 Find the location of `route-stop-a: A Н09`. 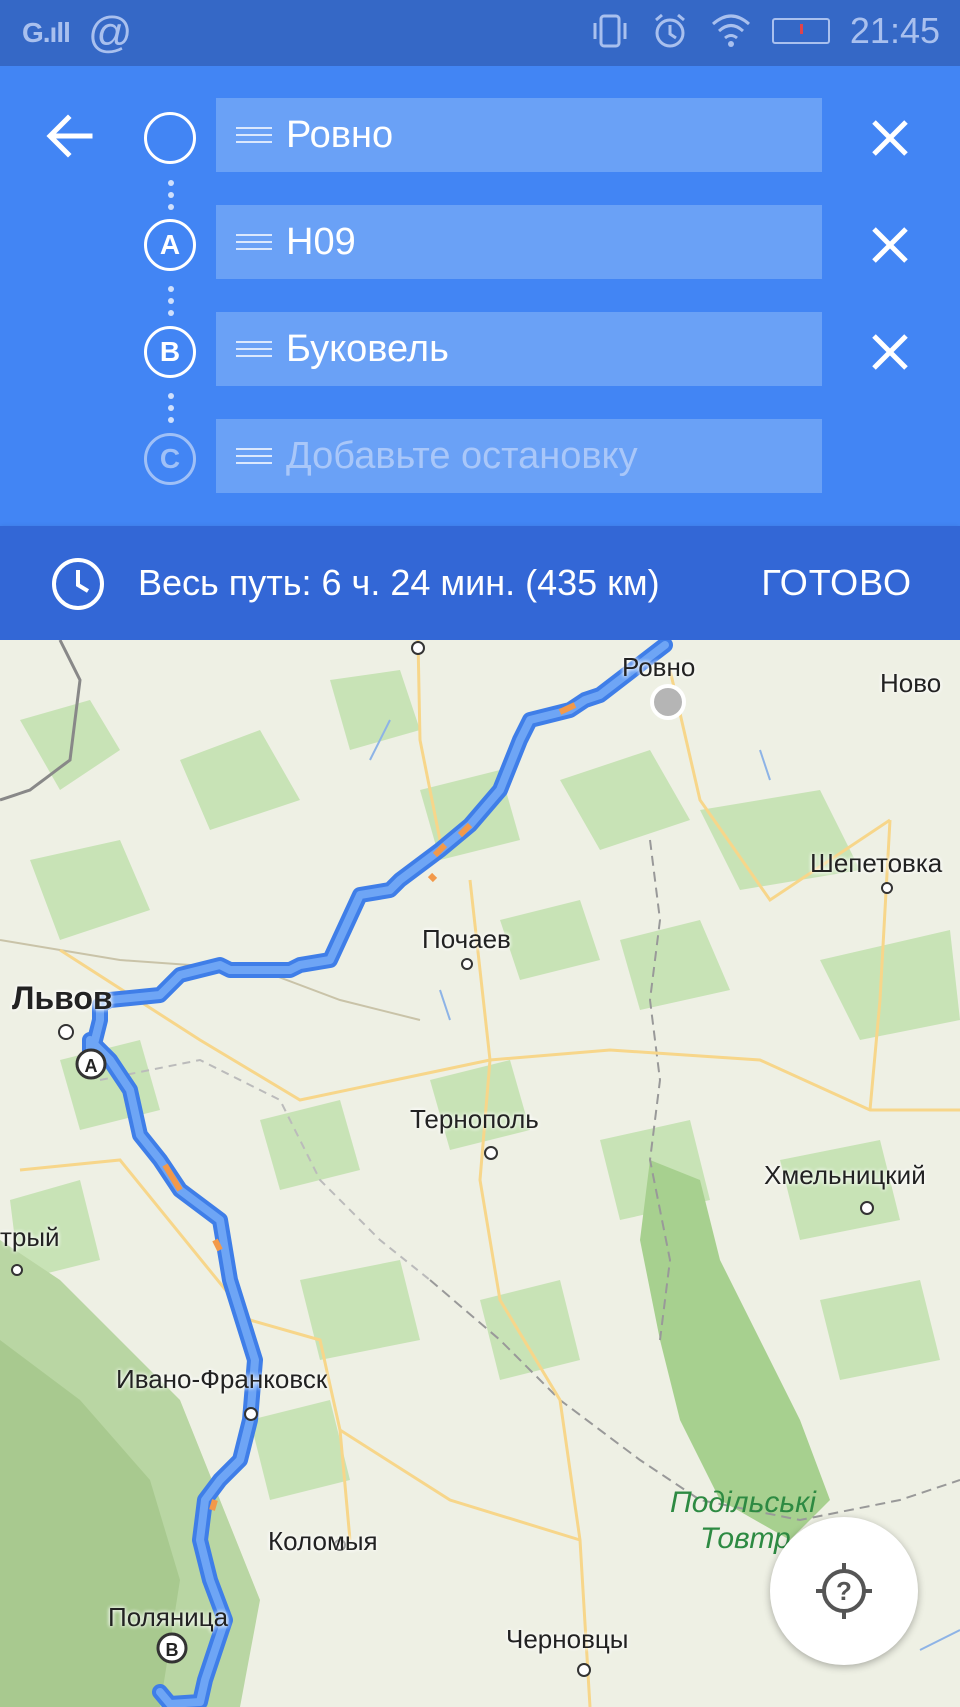

route-stop-a: A Н09 is located at coordinates (480, 243).